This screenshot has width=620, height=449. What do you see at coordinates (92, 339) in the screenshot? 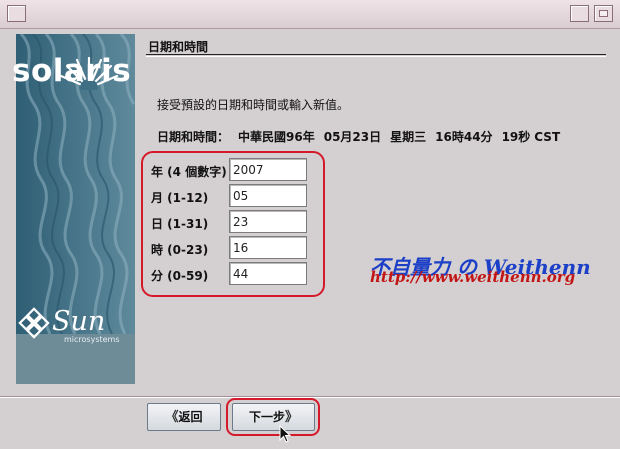
I see `sun-logo-subtext: microsystems` at bounding box center [92, 339].